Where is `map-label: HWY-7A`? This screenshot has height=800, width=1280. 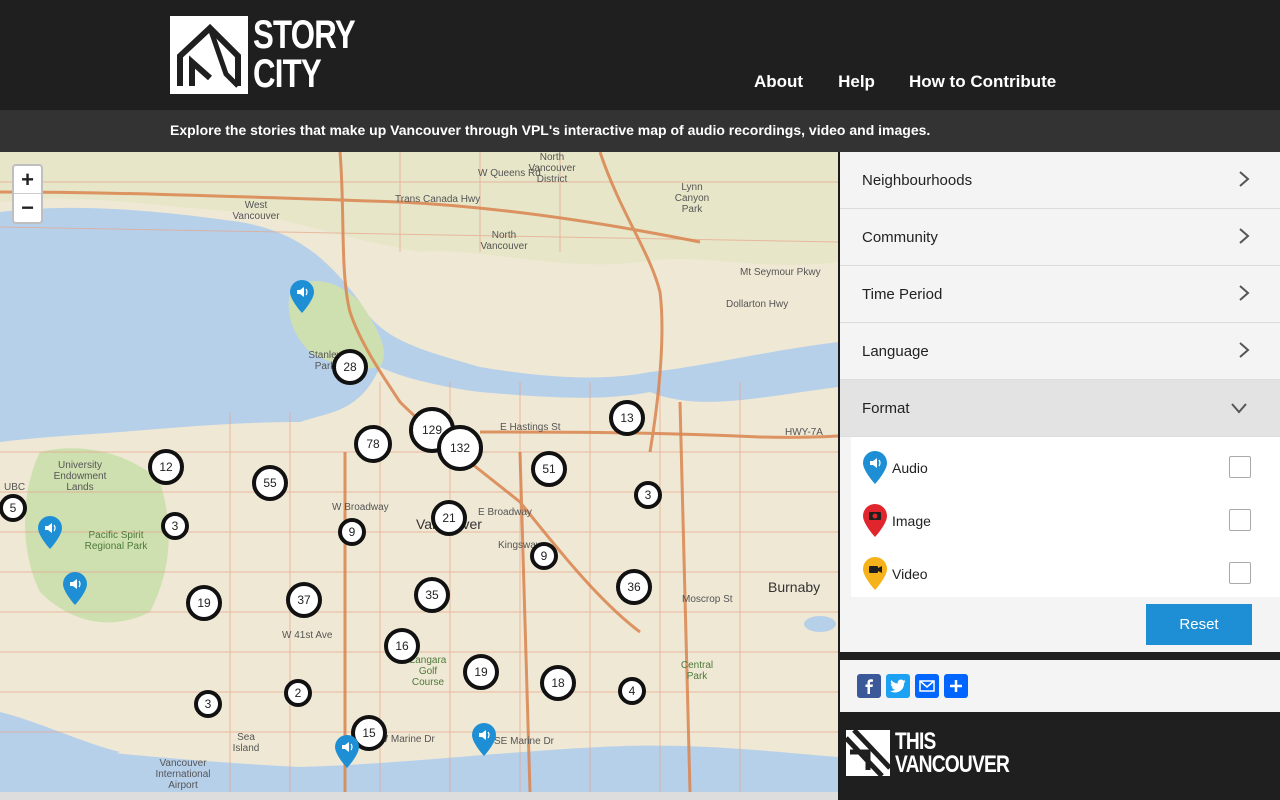
map-label: HWY-7A is located at coordinates (804, 432).